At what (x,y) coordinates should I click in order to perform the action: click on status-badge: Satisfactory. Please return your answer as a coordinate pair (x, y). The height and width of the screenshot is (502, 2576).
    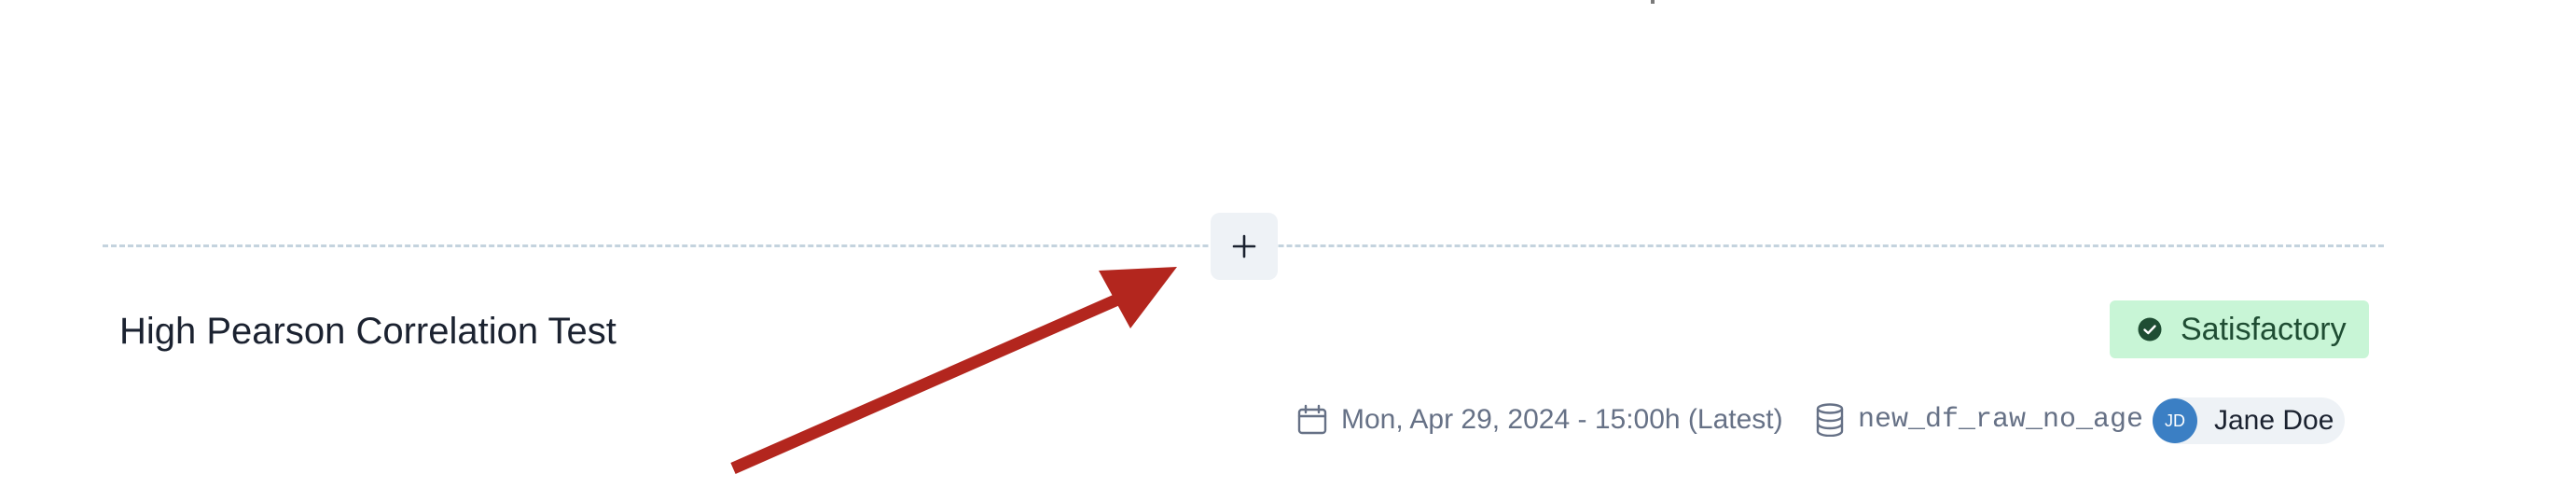
    Looking at the image, I should click on (2239, 329).